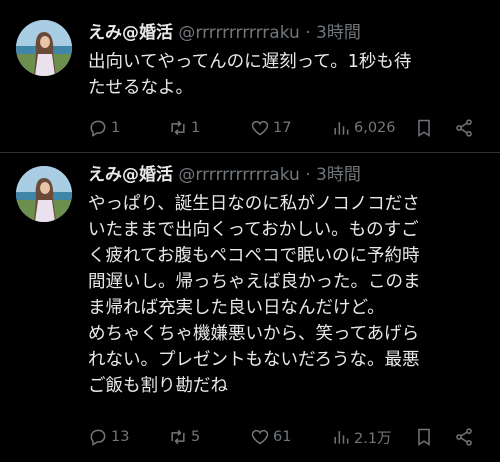  I want to click on views-count: 6,026, so click(375, 128).